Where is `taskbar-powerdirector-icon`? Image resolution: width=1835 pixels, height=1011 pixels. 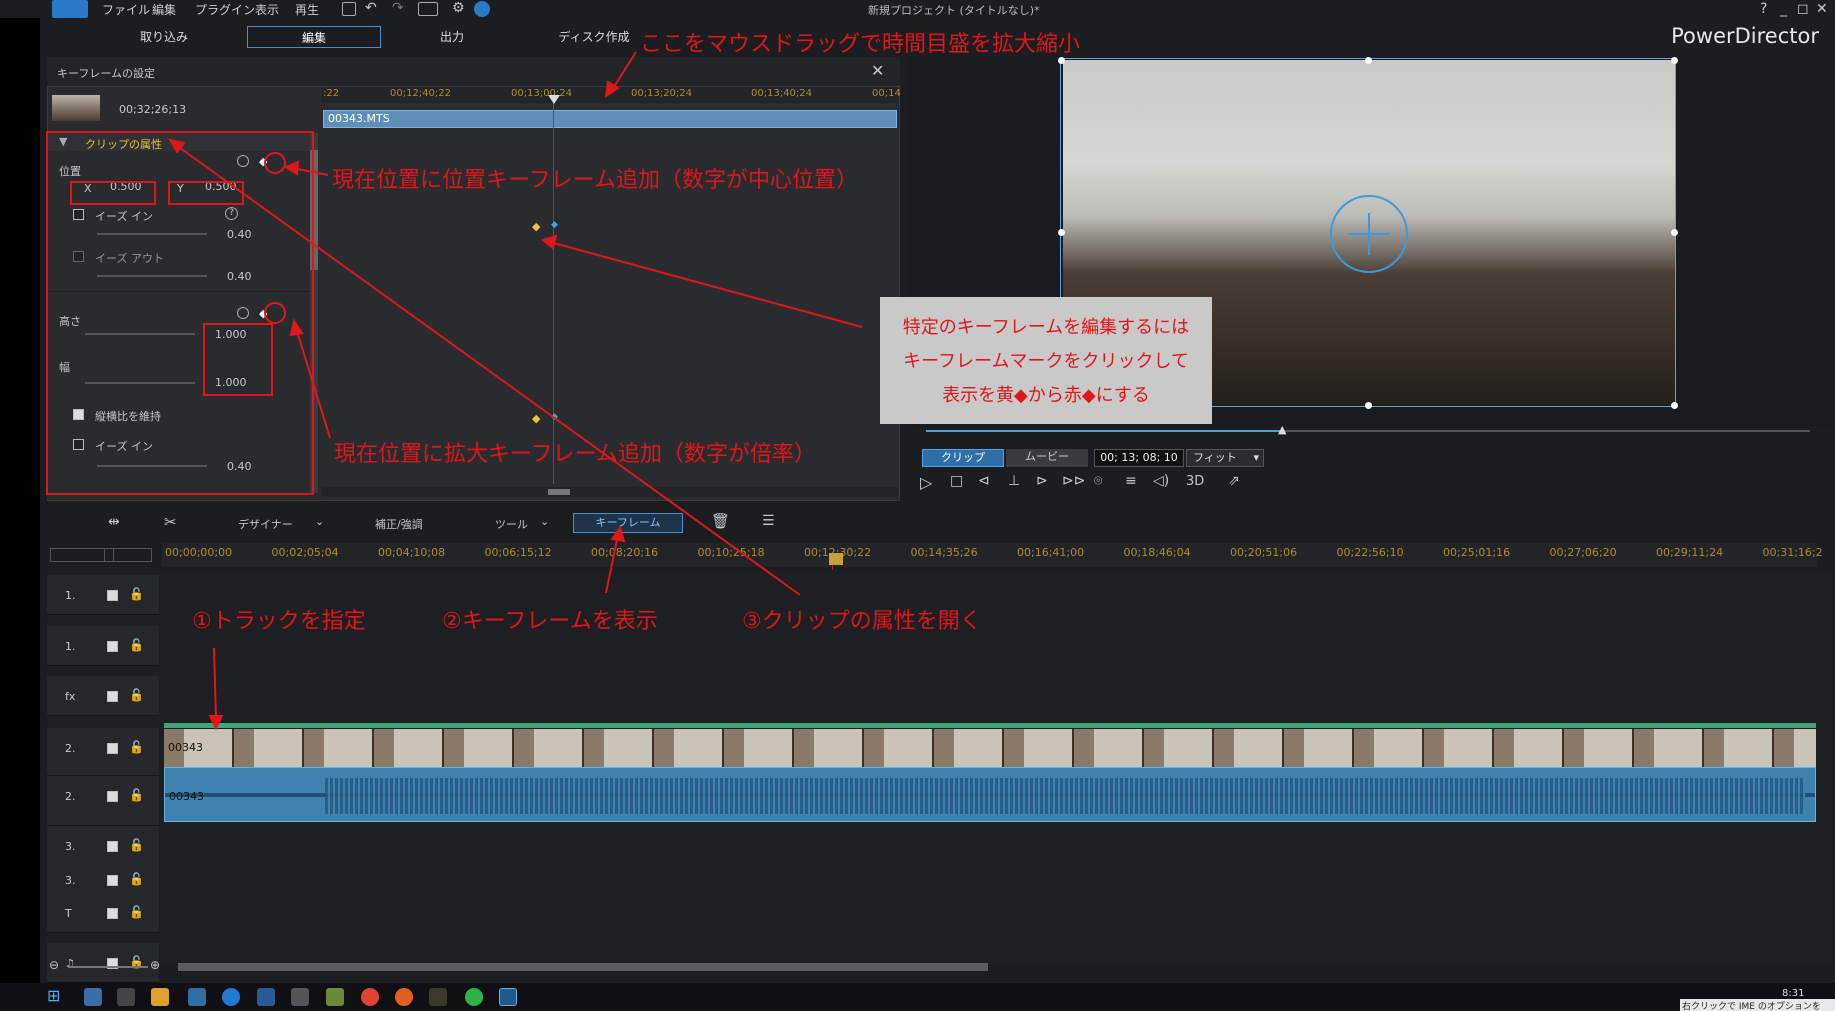 taskbar-powerdirector-icon is located at coordinates (508, 997).